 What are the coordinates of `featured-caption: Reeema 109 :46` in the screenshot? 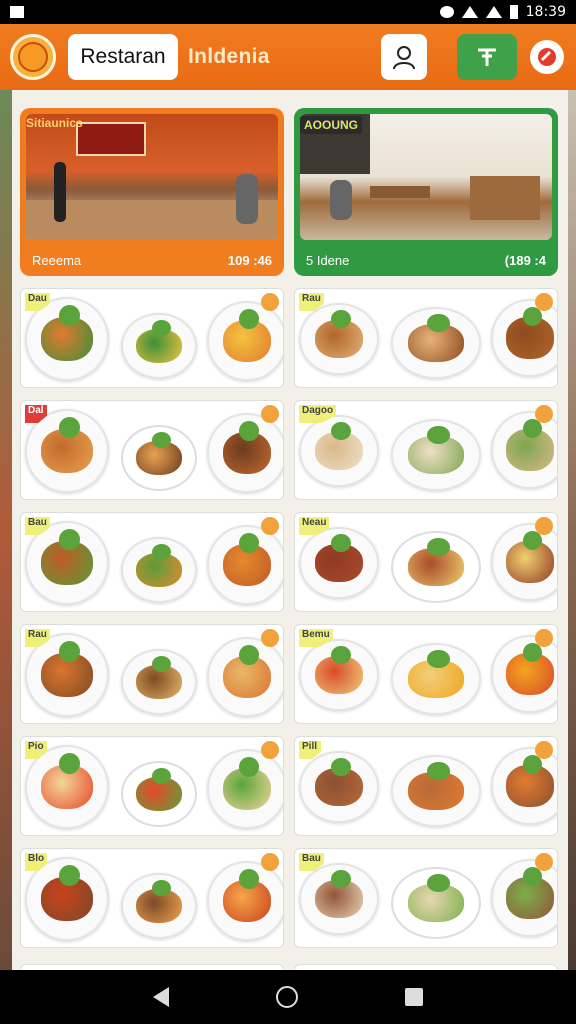 It's located at (152, 260).